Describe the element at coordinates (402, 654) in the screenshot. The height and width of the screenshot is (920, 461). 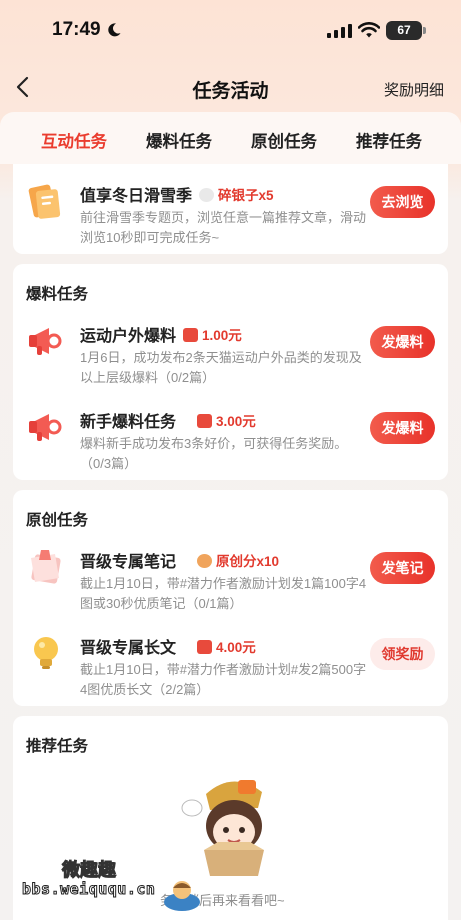
I see `claim-reward-button: 领奖励` at that location.